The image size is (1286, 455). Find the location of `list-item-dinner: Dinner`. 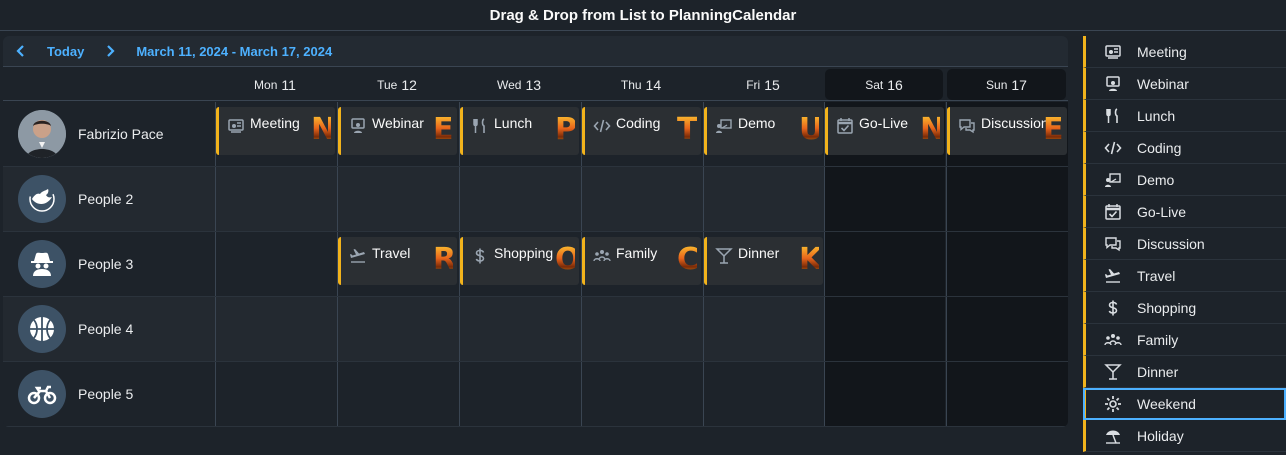

list-item-dinner: Dinner is located at coordinates (1184, 372).